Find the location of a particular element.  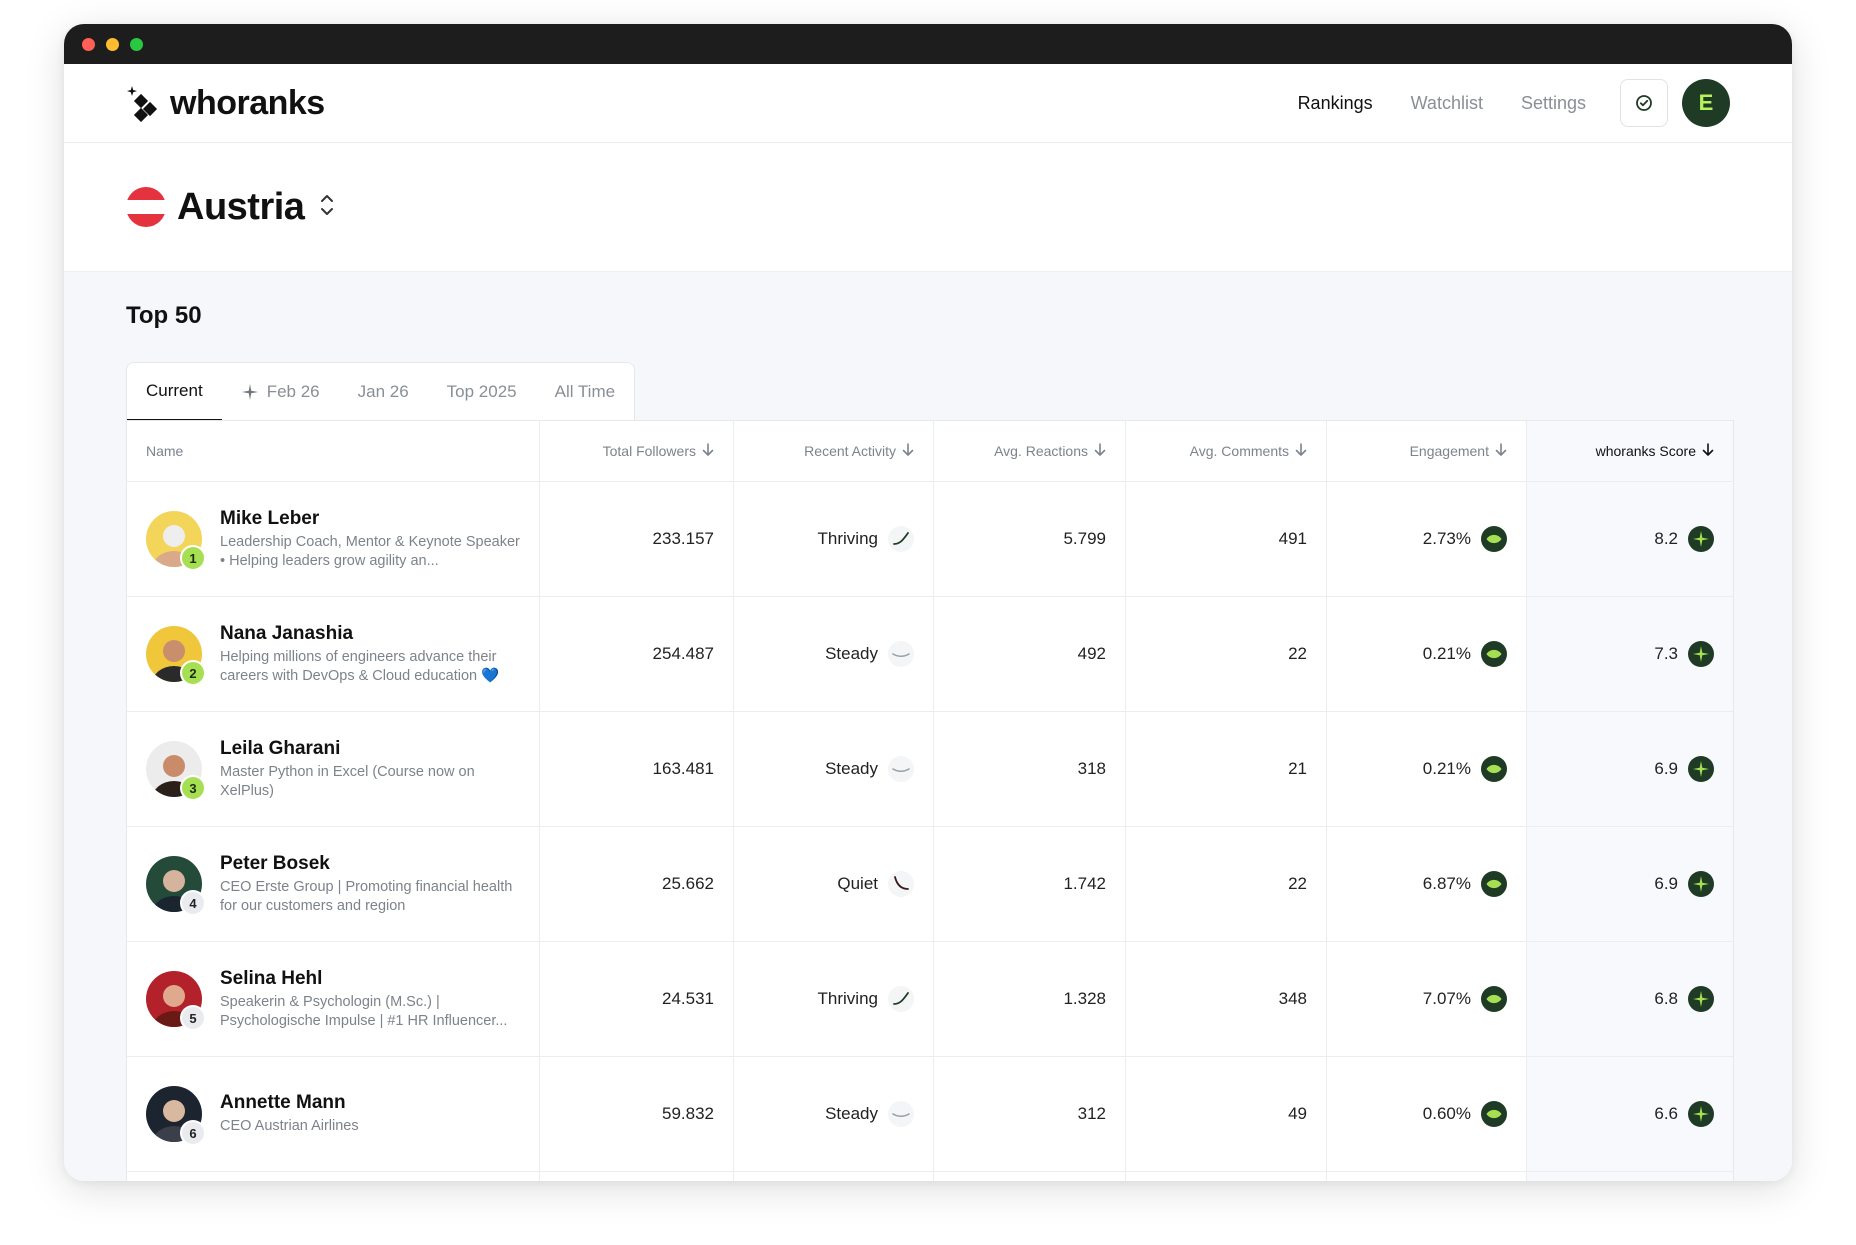

reactions-value: 1.742 is located at coordinates (1084, 883).